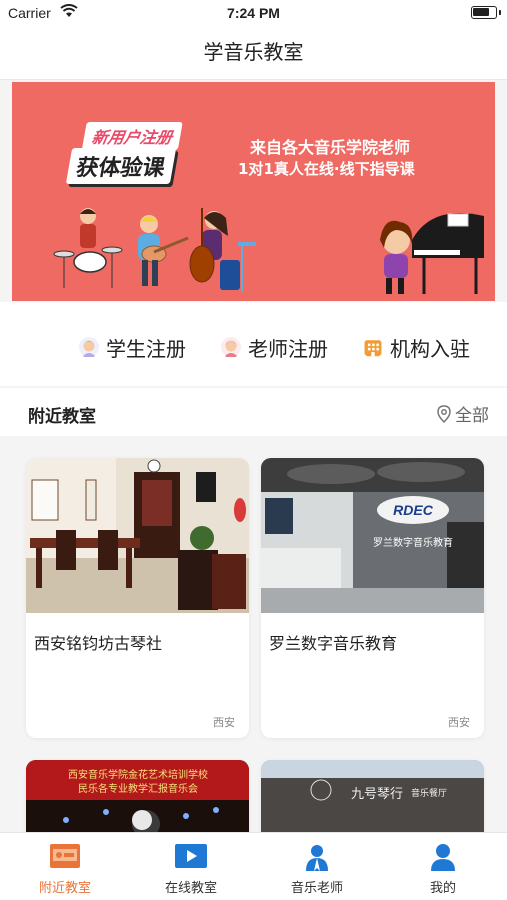 This screenshot has height=900, width=507. Describe the element at coordinates (138, 788) in the screenshot. I see `photo-caption-2: 民乐各专业教学汇报音乐会` at that location.